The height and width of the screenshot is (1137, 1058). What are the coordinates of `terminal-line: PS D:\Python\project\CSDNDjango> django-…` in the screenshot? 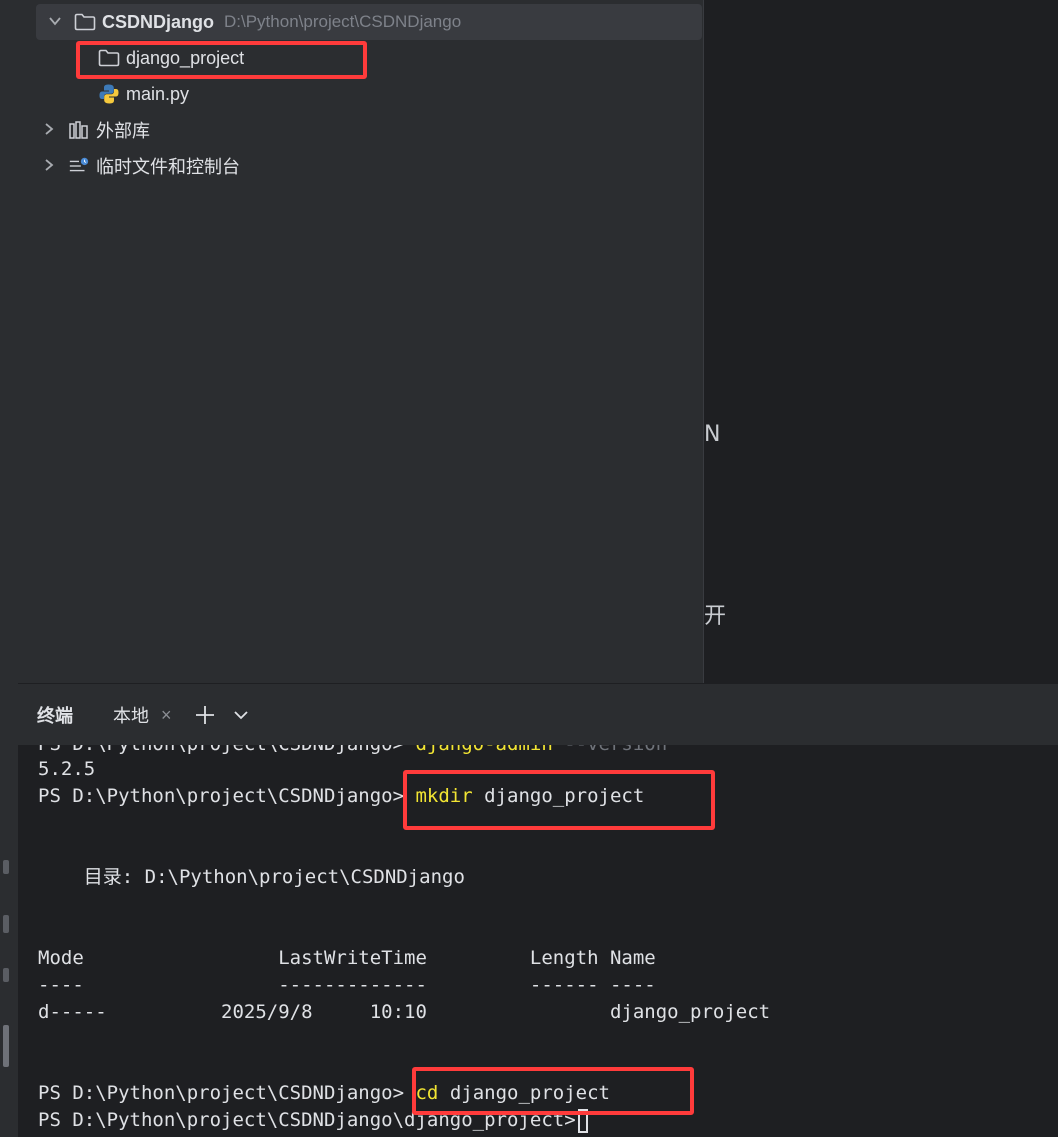 It's located at (352, 751).